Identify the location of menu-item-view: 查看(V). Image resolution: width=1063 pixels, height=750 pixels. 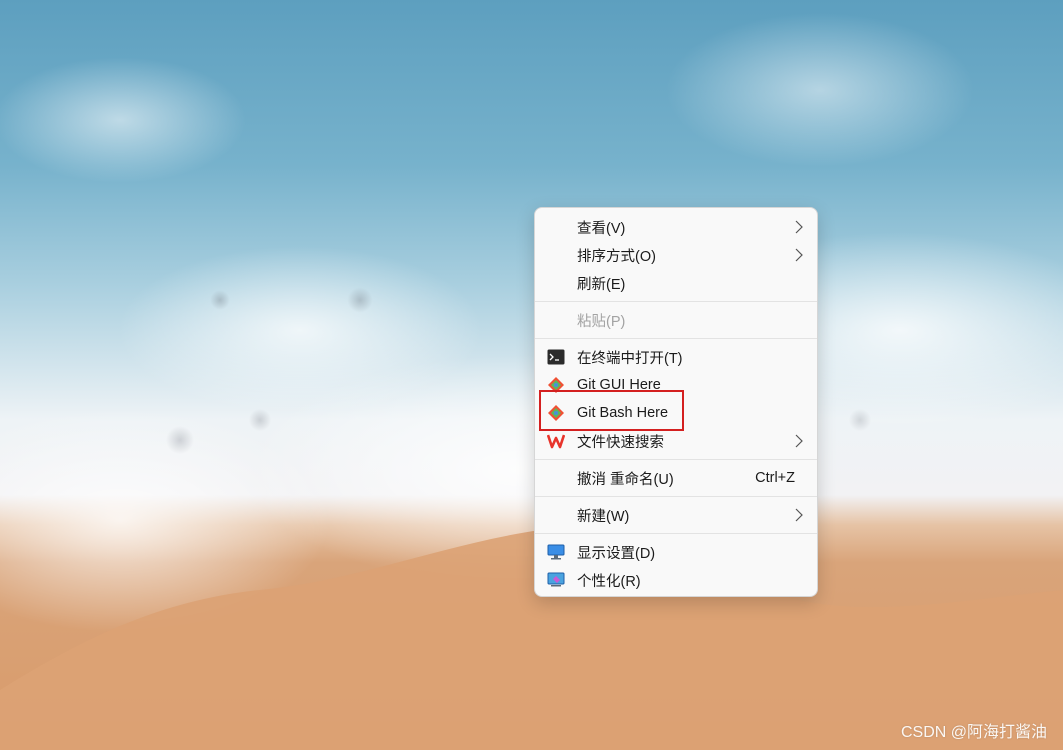
(676, 227).